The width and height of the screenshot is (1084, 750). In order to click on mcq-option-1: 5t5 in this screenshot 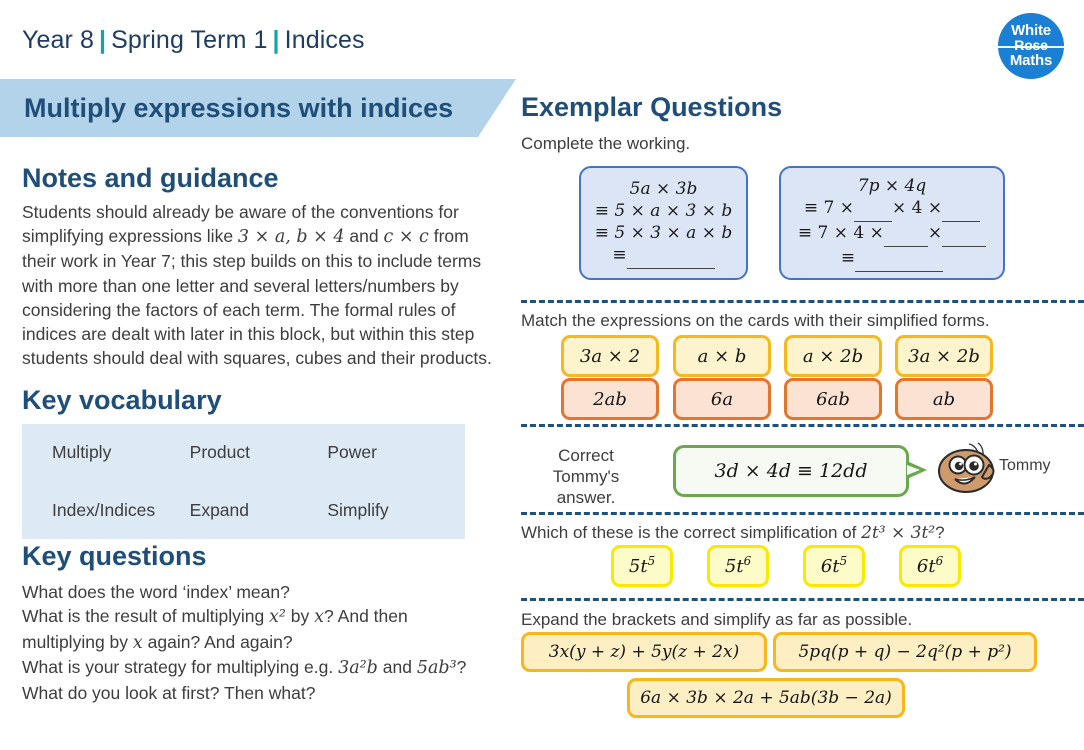, I will do `click(642, 566)`.